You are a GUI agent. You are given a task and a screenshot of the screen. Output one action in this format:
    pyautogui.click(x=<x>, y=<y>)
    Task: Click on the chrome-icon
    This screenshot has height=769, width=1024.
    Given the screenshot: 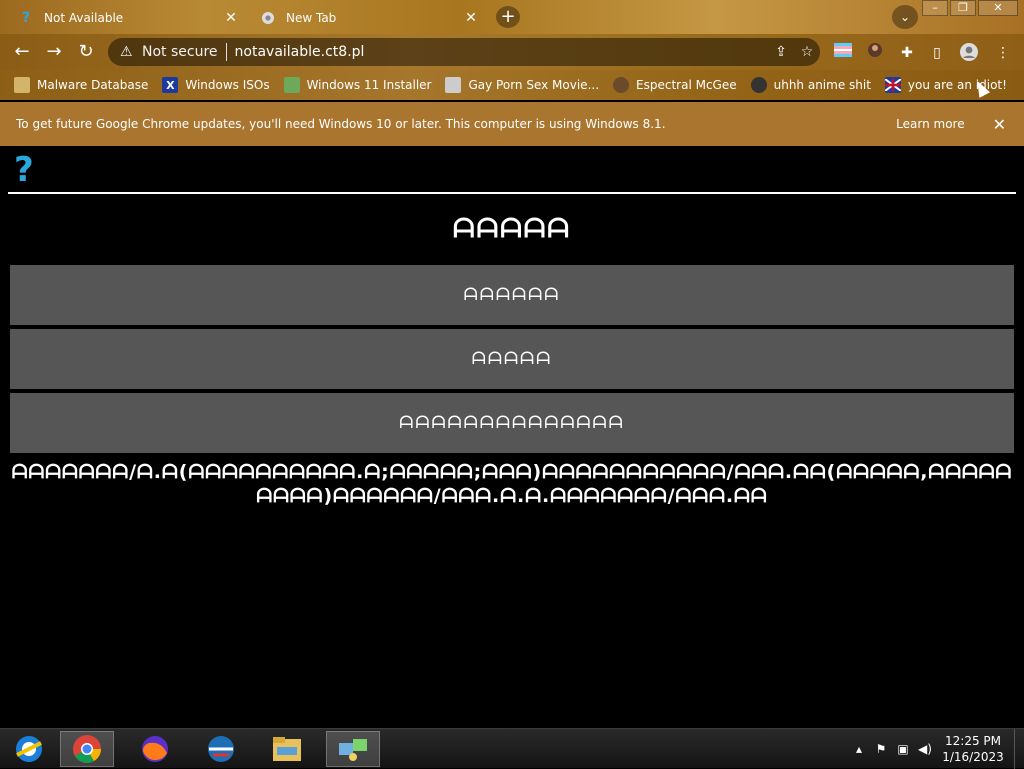 What is the action you would take?
    pyautogui.click(x=268, y=18)
    